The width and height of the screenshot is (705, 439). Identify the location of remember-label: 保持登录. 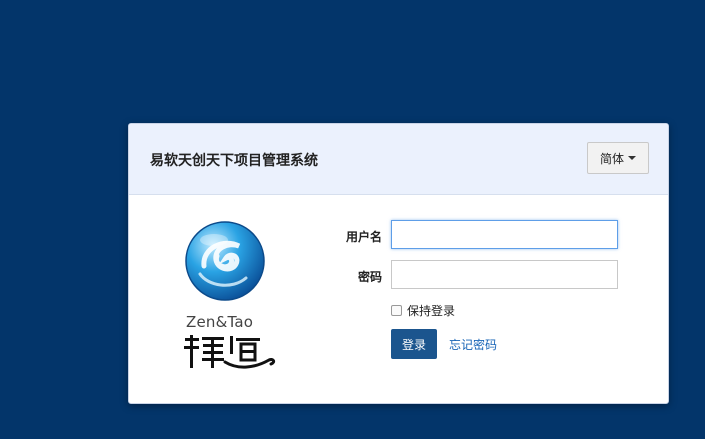
(431, 311).